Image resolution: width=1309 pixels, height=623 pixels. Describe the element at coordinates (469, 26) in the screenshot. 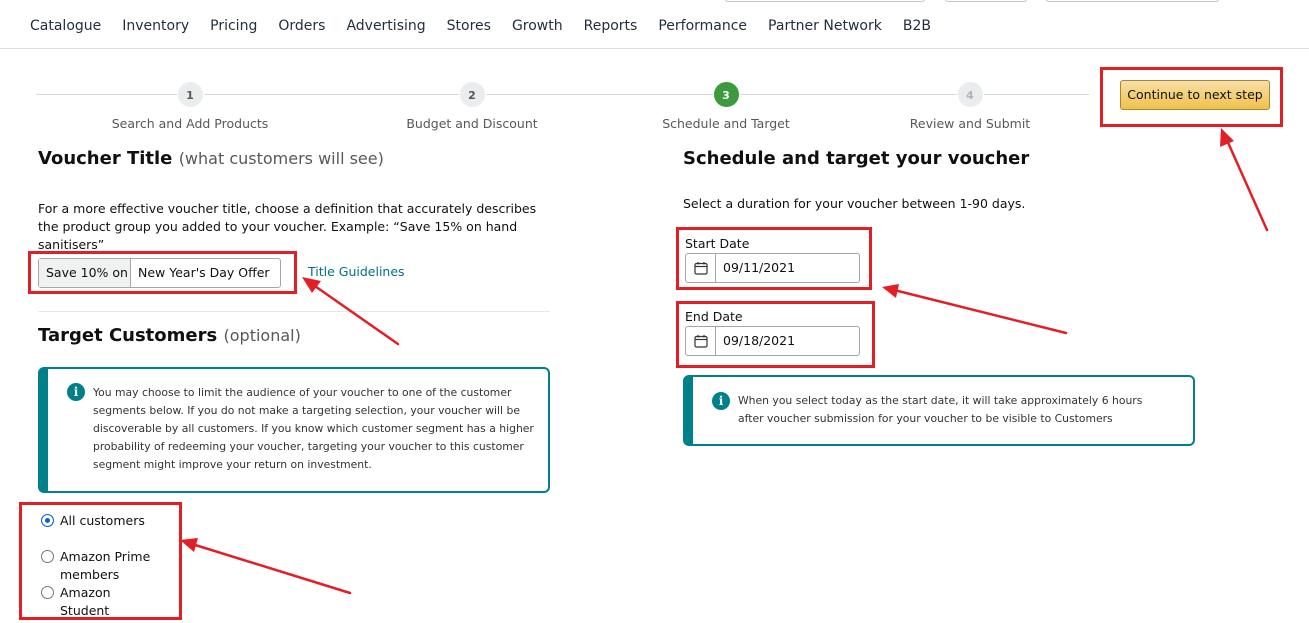

I see `nav-item-stores: Stores` at that location.